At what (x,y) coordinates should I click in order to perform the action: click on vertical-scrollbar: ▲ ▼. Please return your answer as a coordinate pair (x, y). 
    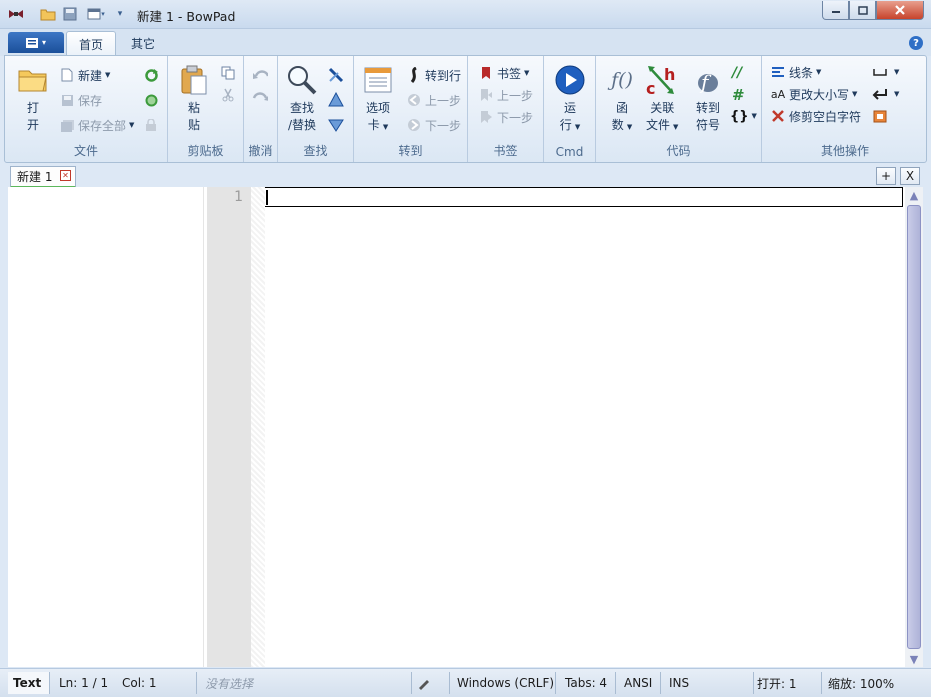
    Looking at the image, I should click on (914, 427).